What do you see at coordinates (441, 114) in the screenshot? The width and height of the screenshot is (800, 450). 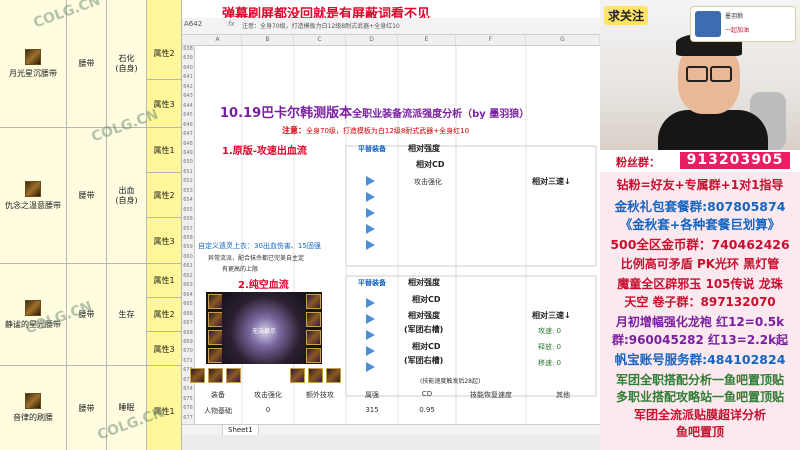 I see `title-sub: 全职业装备流派强度分析（by 墨羽狼）` at bounding box center [441, 114].